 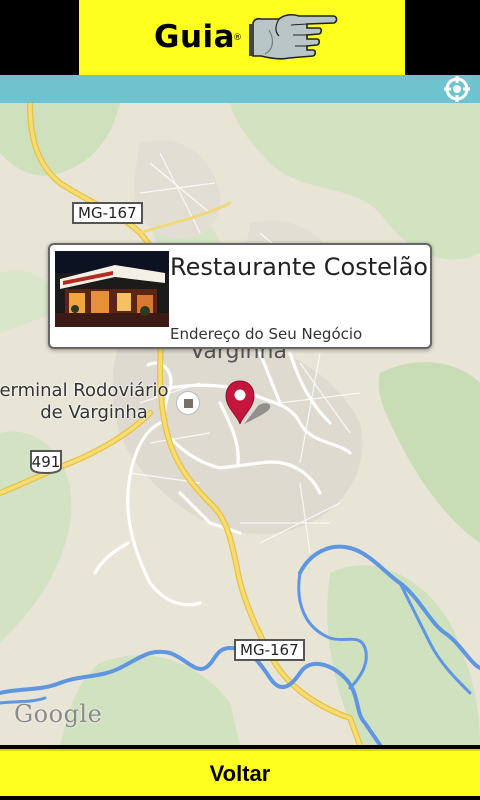 I want to click on my-location-icon, so click(x=457, y=89).